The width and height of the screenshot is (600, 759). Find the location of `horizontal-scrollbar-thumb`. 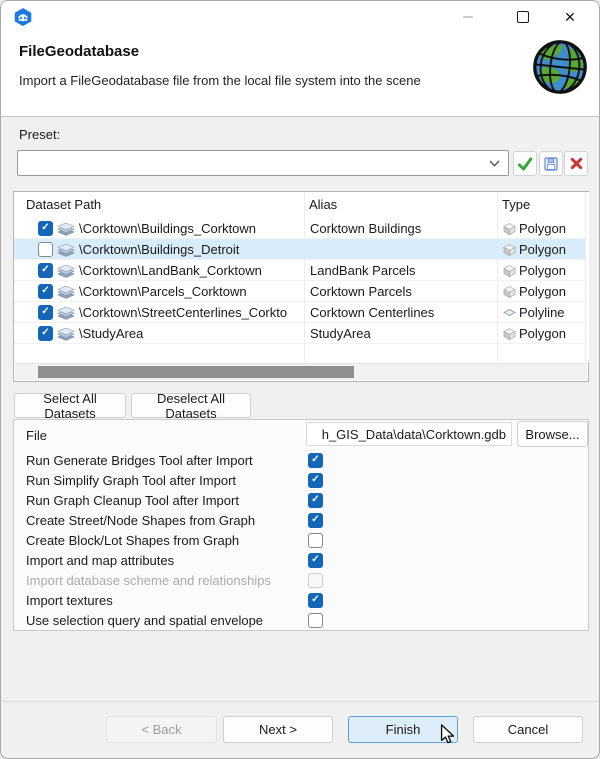

horizontal-scrollbar-thumb is located at coordinates (196, 372).